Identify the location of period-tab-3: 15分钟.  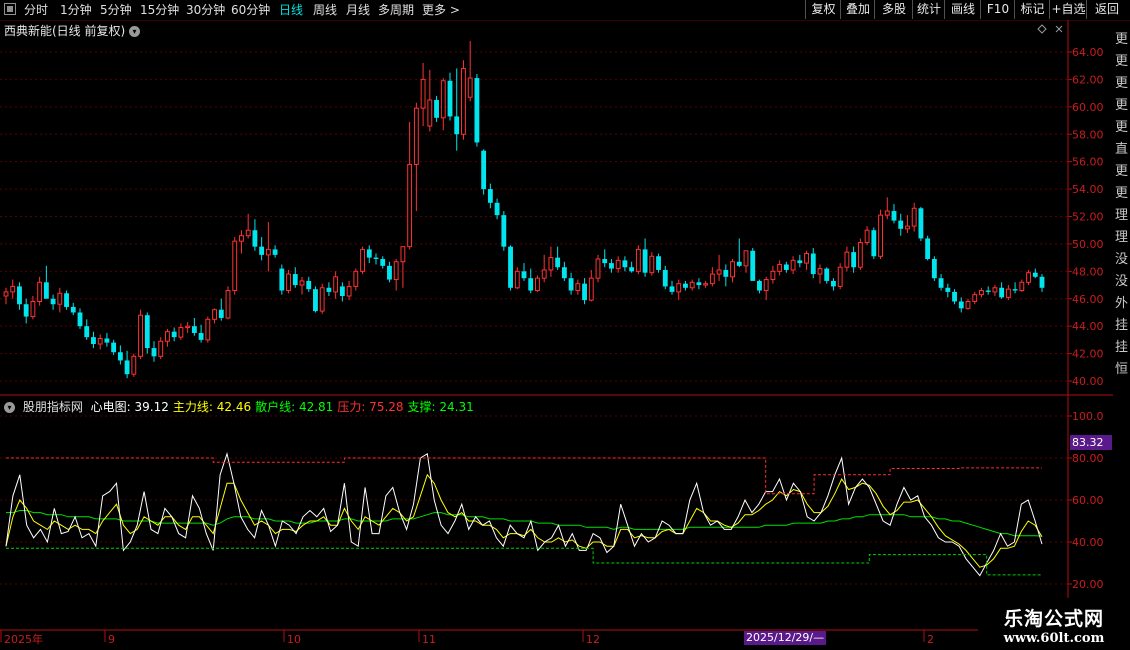
(159, 10).